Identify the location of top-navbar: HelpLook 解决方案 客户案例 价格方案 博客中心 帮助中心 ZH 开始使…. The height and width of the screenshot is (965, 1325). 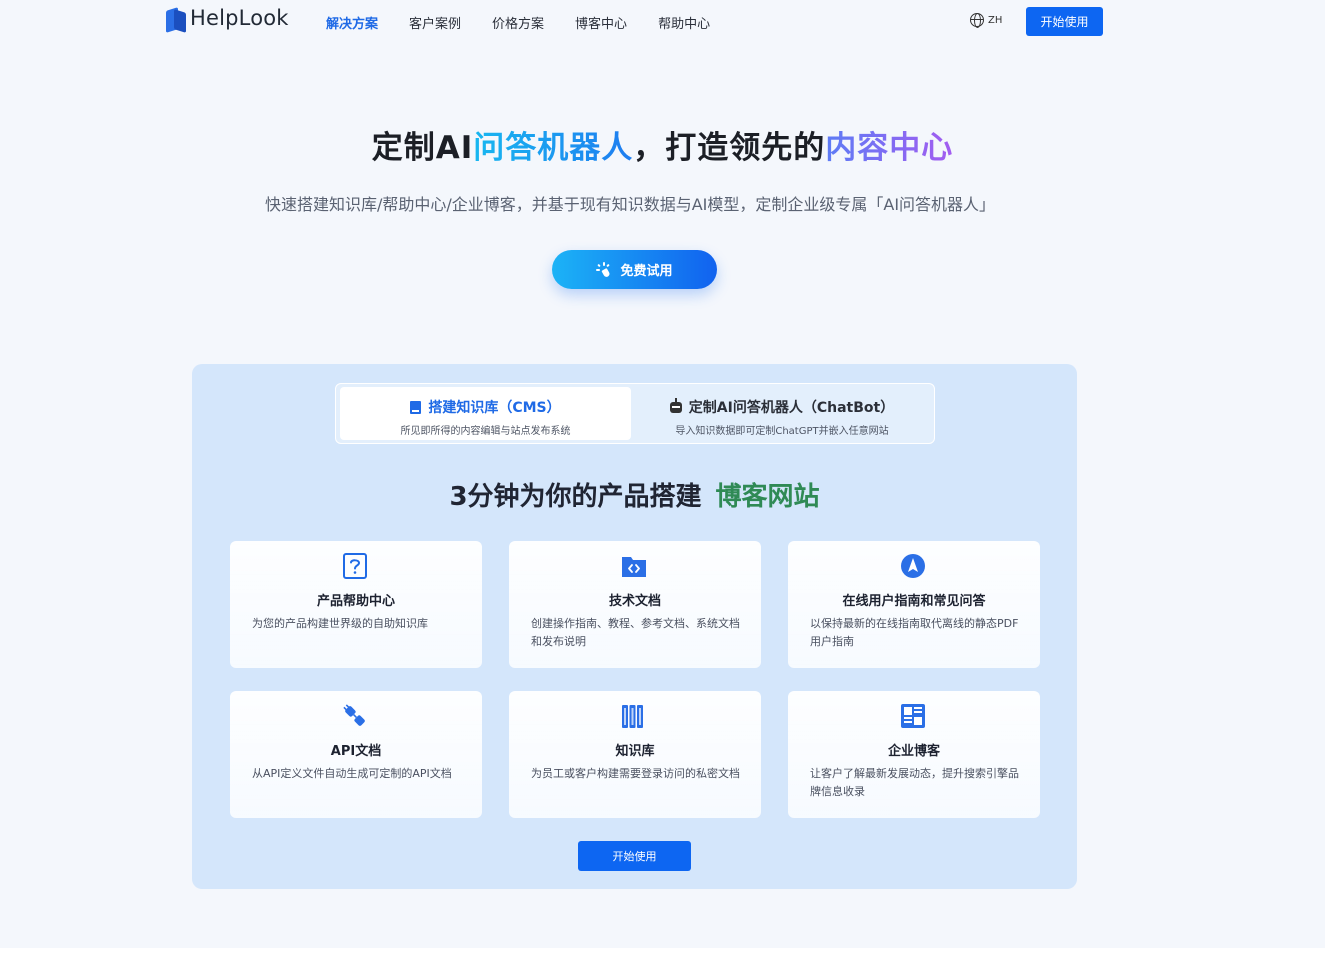
(662, 21).